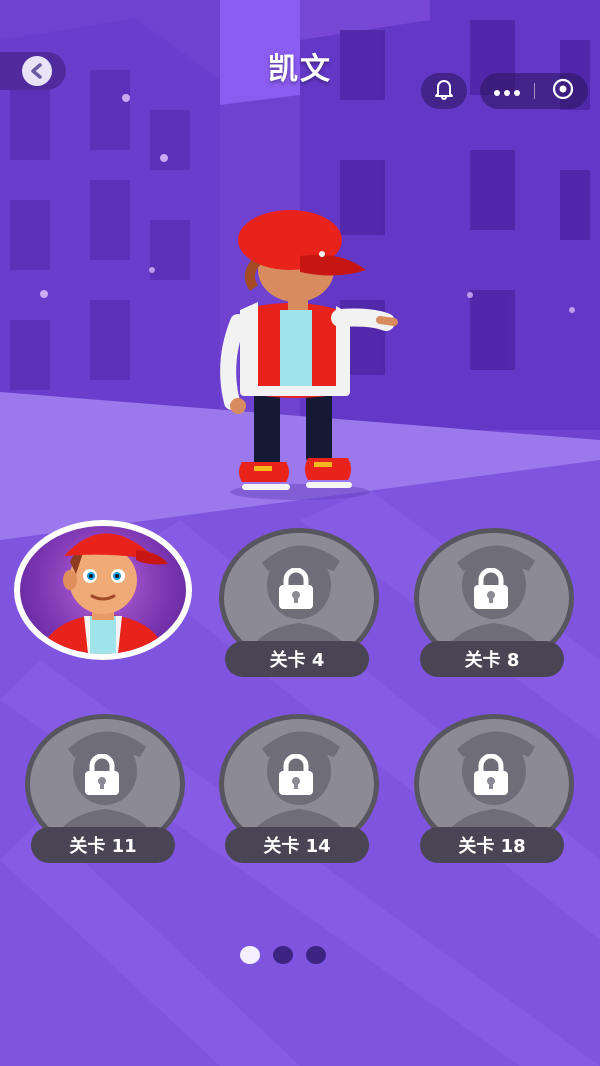 The width and height of the screenshot is (600, 1066). I want to click on character-slot-locked: 关卡 8, so click(494, 608).